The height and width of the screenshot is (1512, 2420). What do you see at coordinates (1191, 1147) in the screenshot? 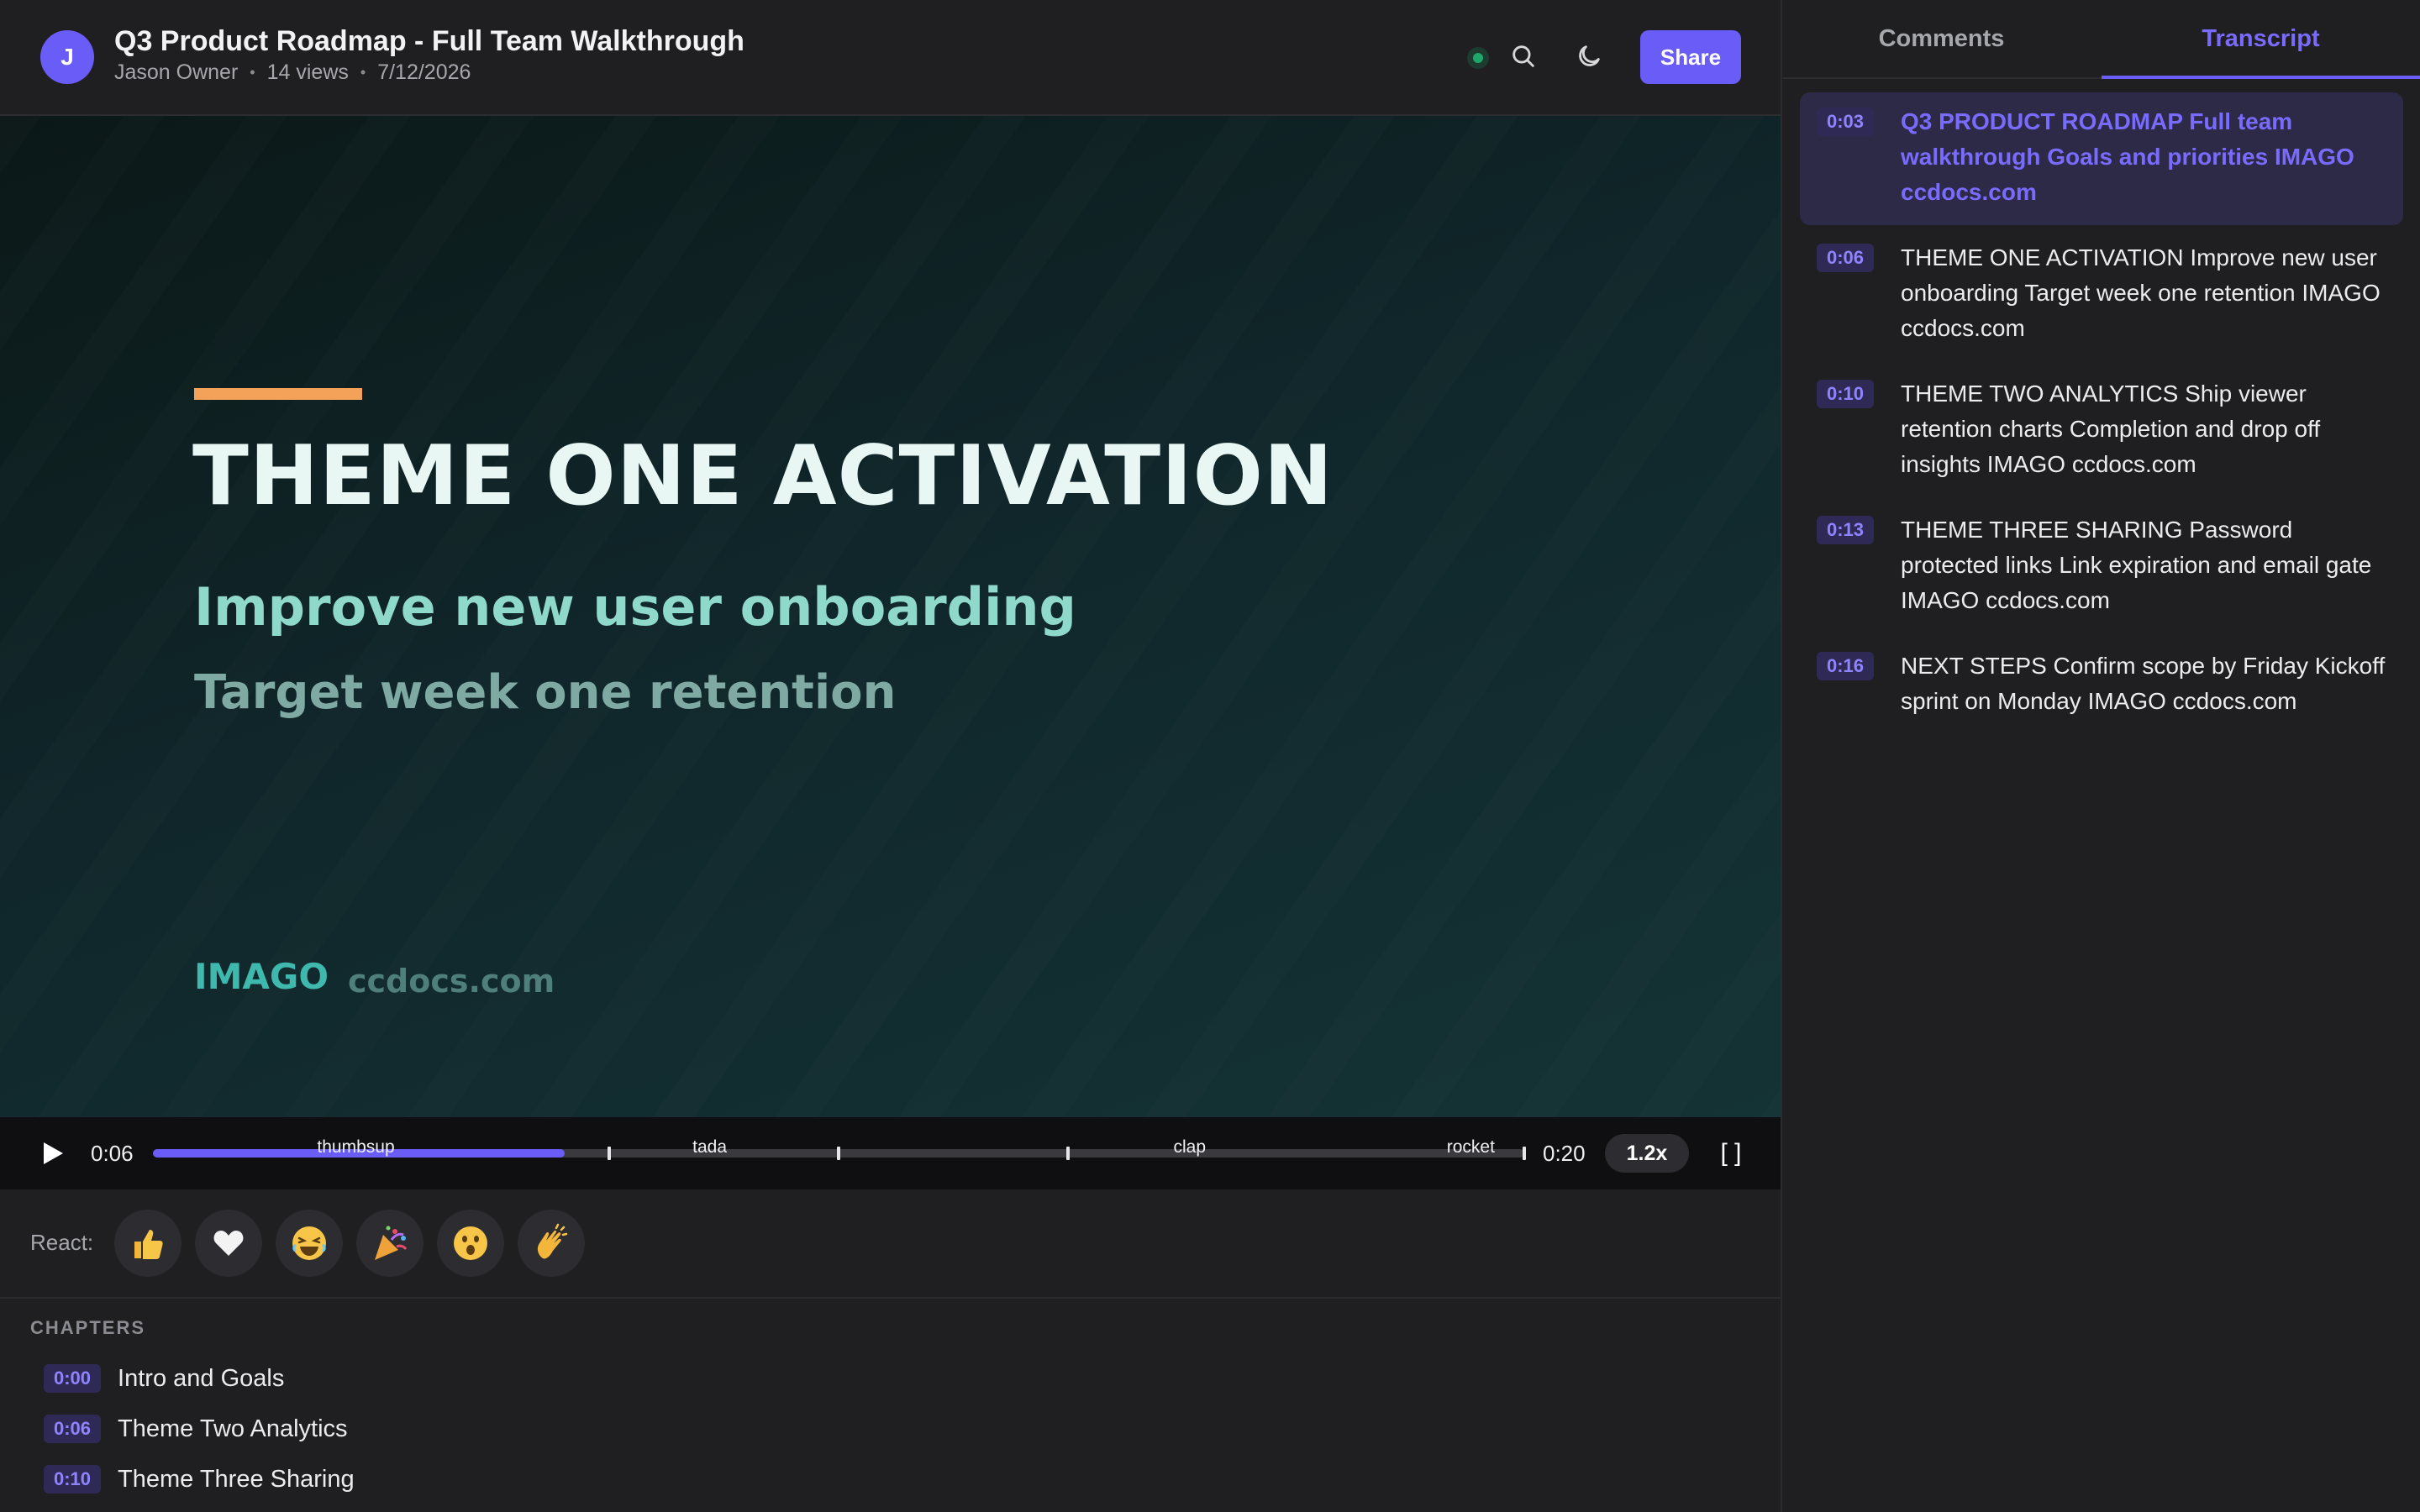
I see `reaction-marker-clap: clap` at bounding box center [1191, 1147].